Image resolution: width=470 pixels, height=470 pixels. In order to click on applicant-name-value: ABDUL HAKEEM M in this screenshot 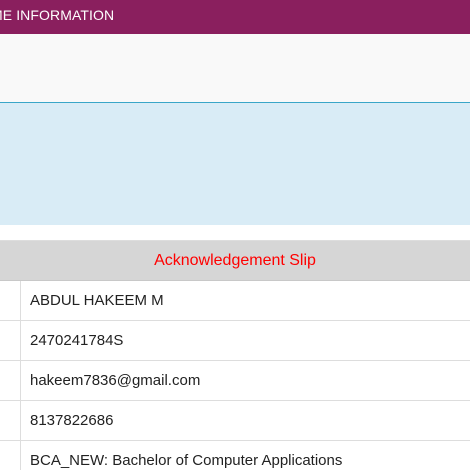, I will do `click(97, 300)`.